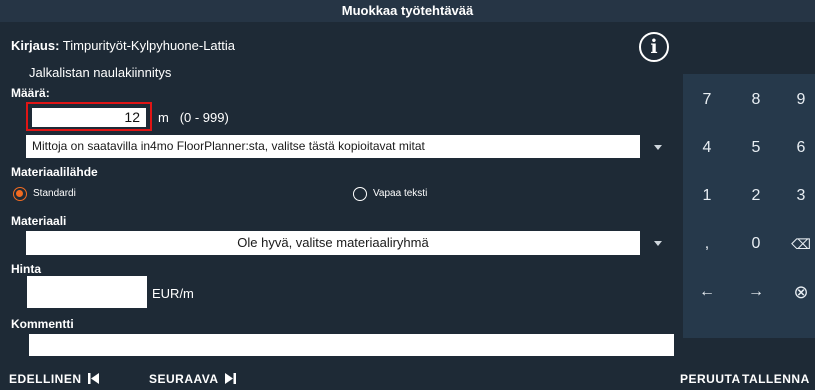 The height and width of the screenshot is (390, 815). Describe the element at coordinates (756, 196) in the screenshot. I see `key-2: 2` at that location.